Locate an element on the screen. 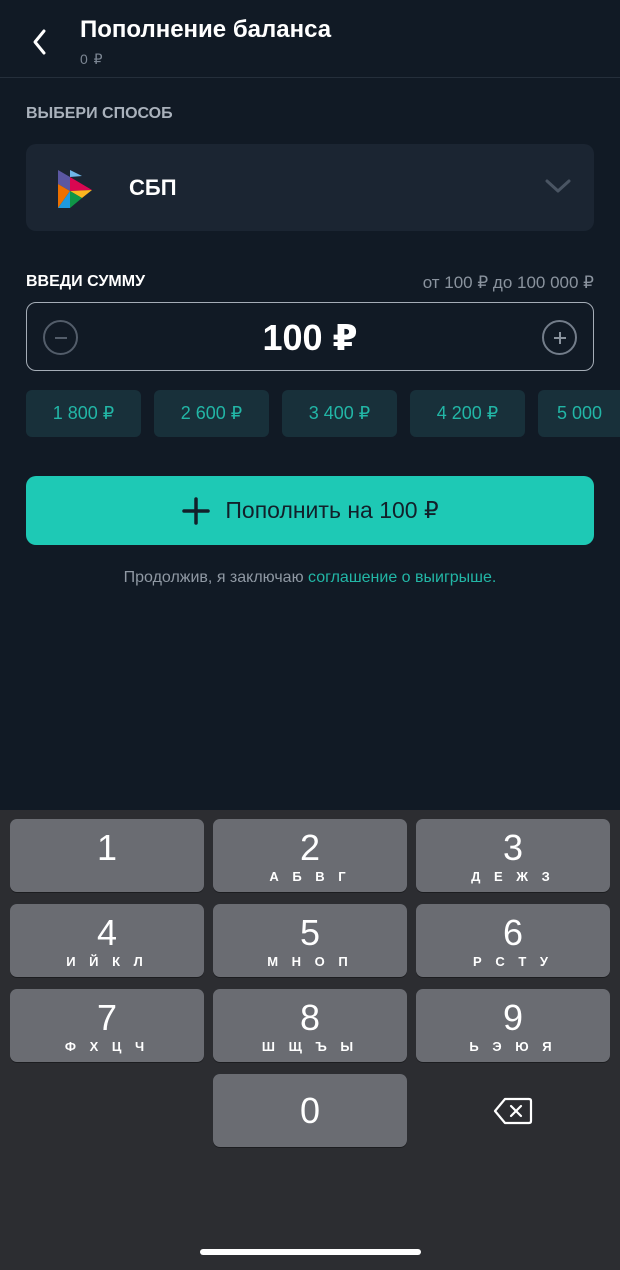  key-letters: Р С Т У is located at coordinates (513, 961).